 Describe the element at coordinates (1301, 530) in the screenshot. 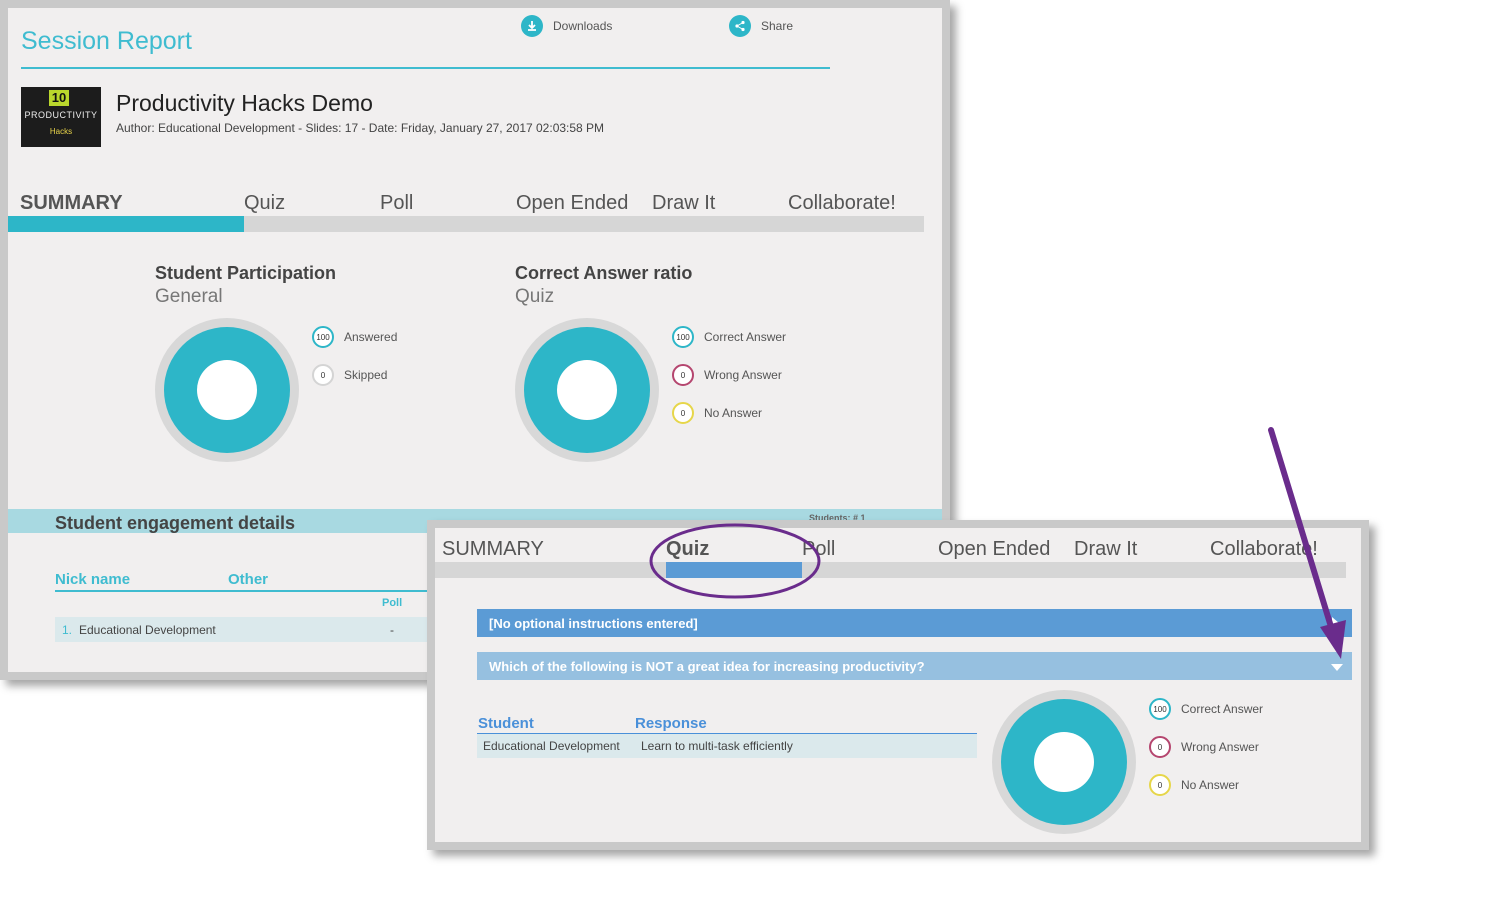

I see `annotation-arrow-line` at that location.